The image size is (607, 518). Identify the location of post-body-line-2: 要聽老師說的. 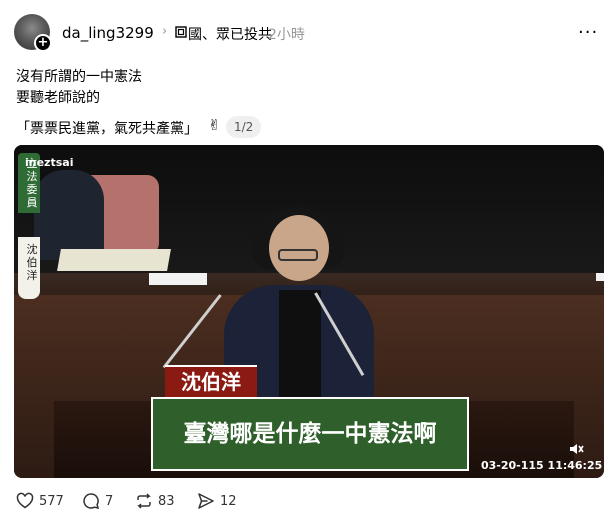
(58, 98).